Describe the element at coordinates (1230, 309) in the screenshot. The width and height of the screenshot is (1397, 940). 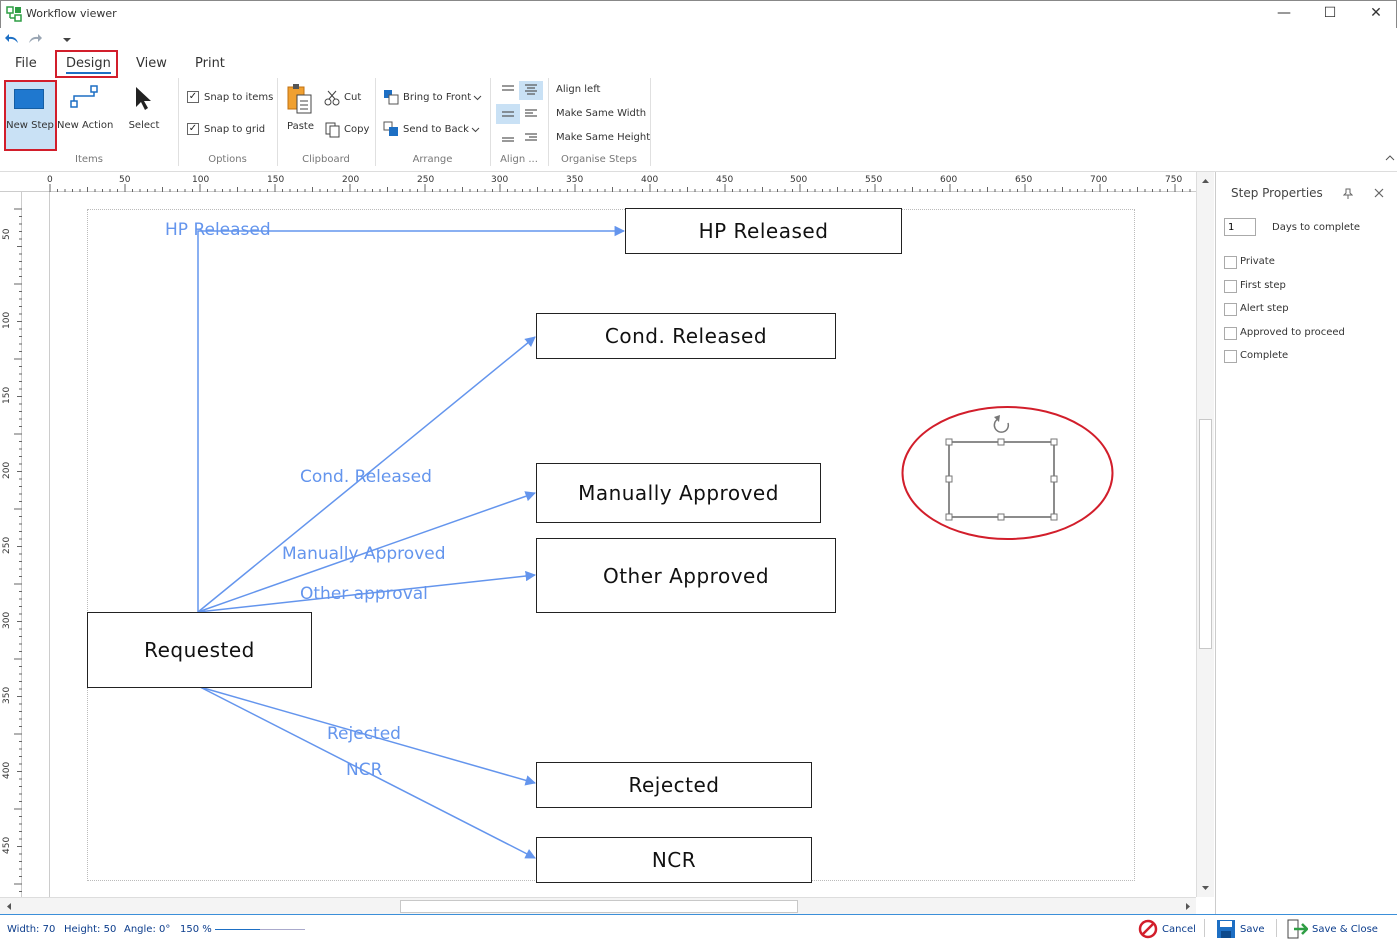
I see `alert-step-checkbox` at that location.